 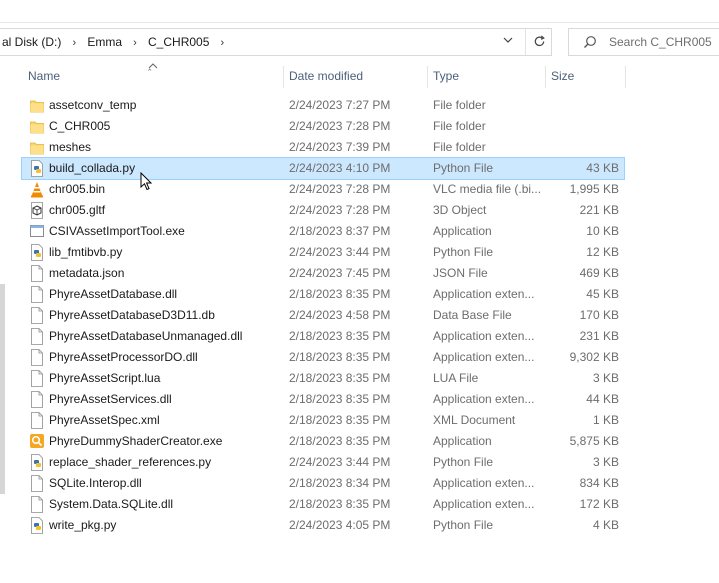 What do you see at coordinates (77, 210) in the screenshot?
I see `file-name: chr005.gltf` at bounding box center [77, 210].